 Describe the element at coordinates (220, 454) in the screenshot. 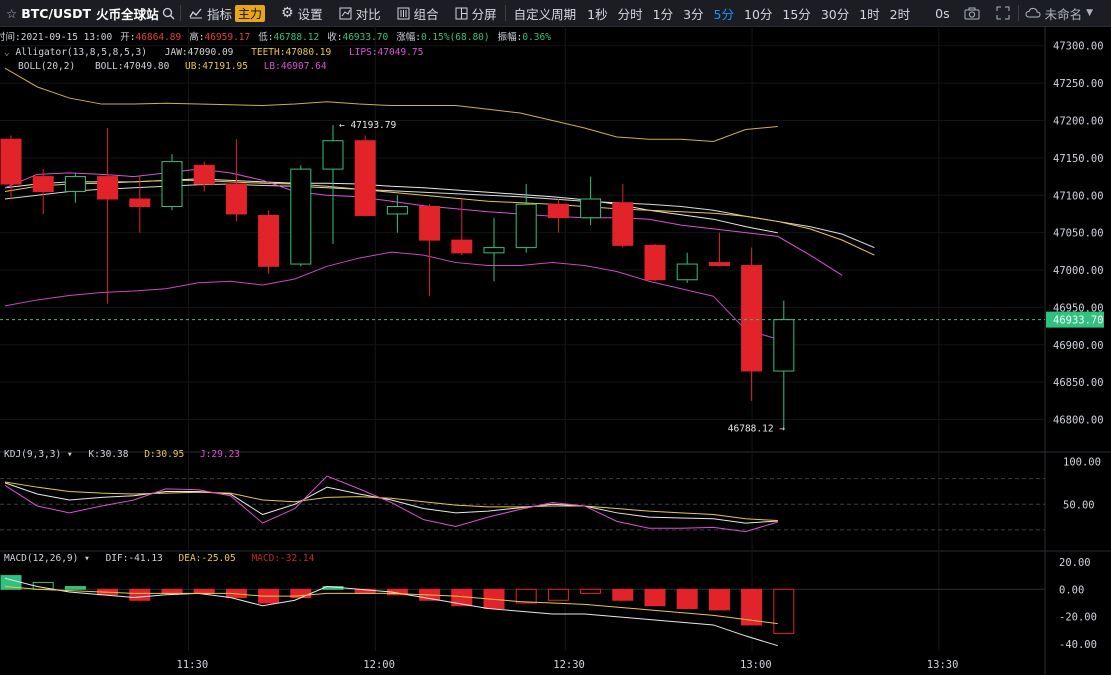

I see `kdj-j: J:29.23` at that location.